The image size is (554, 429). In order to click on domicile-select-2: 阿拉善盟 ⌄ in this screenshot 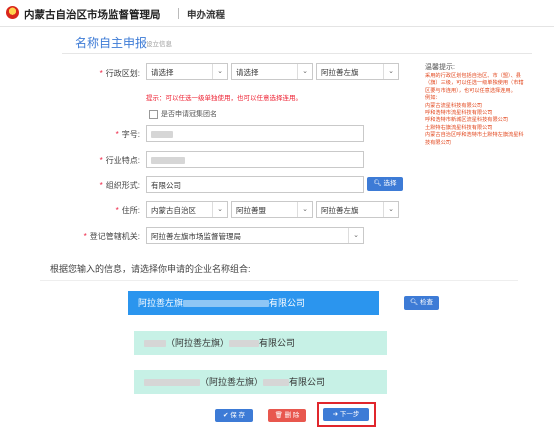, I will do `click(272, 209)`.